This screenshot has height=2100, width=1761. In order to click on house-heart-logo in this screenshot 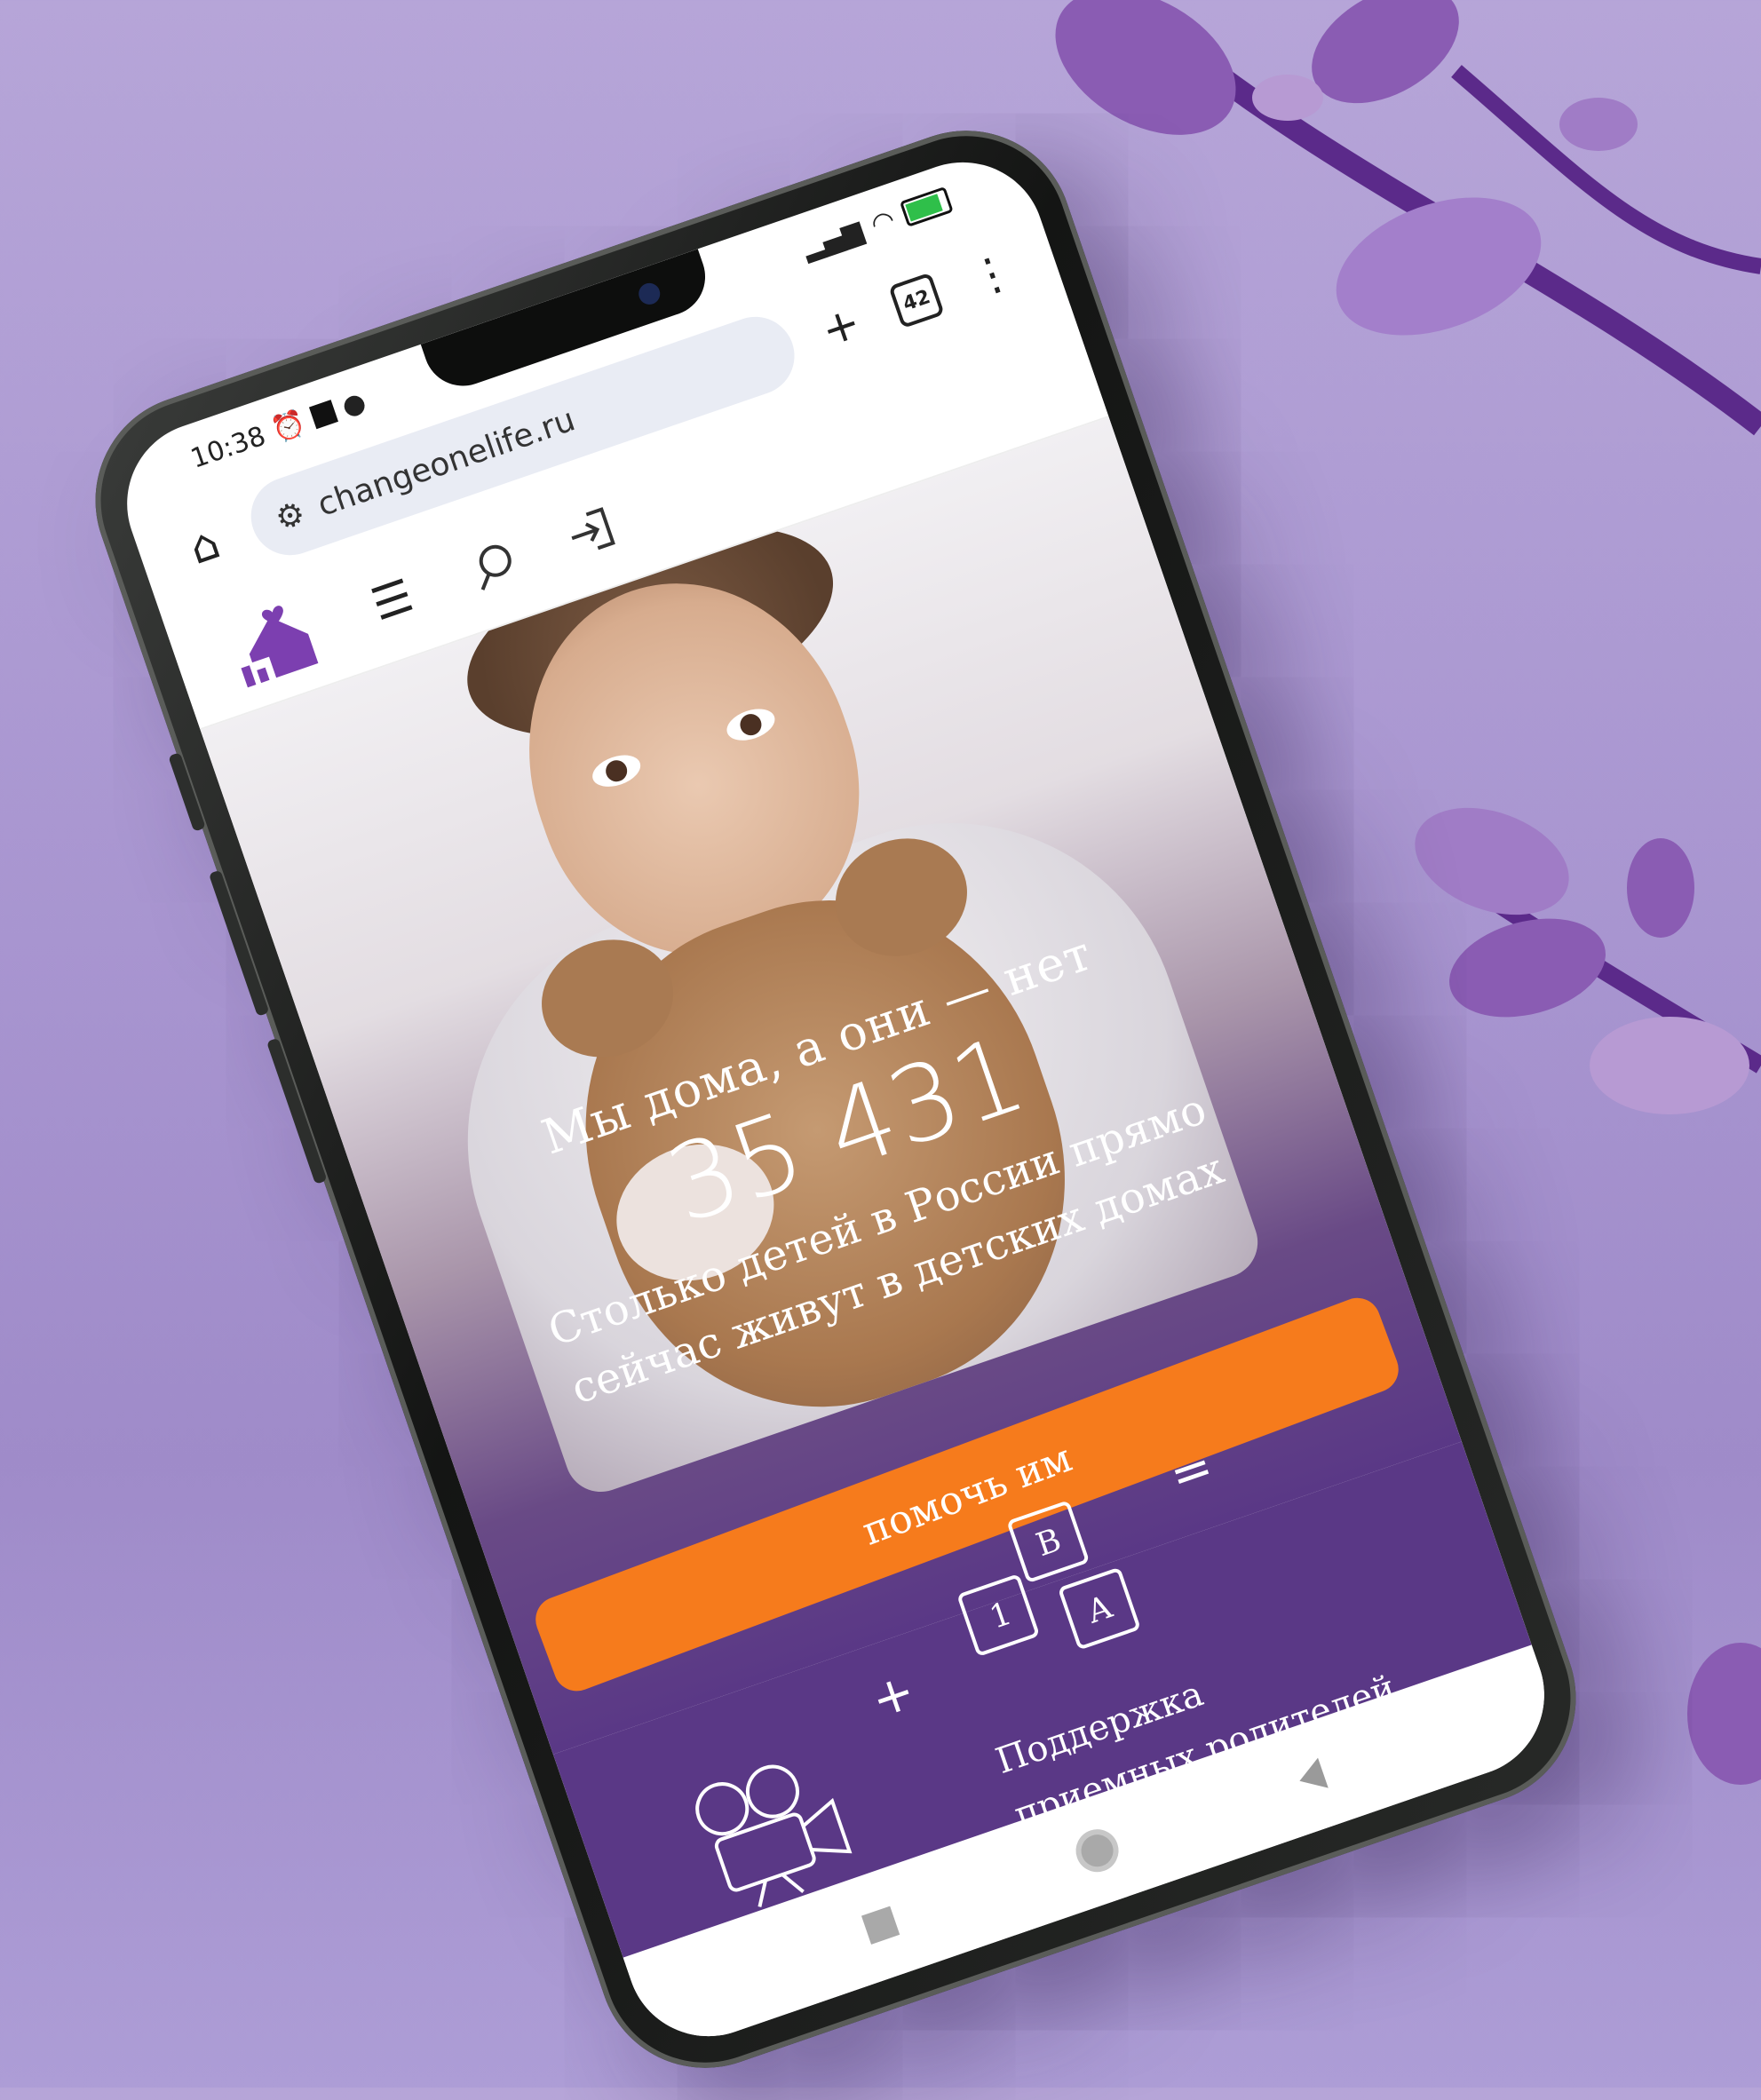, I will do `click(273, 641)`.